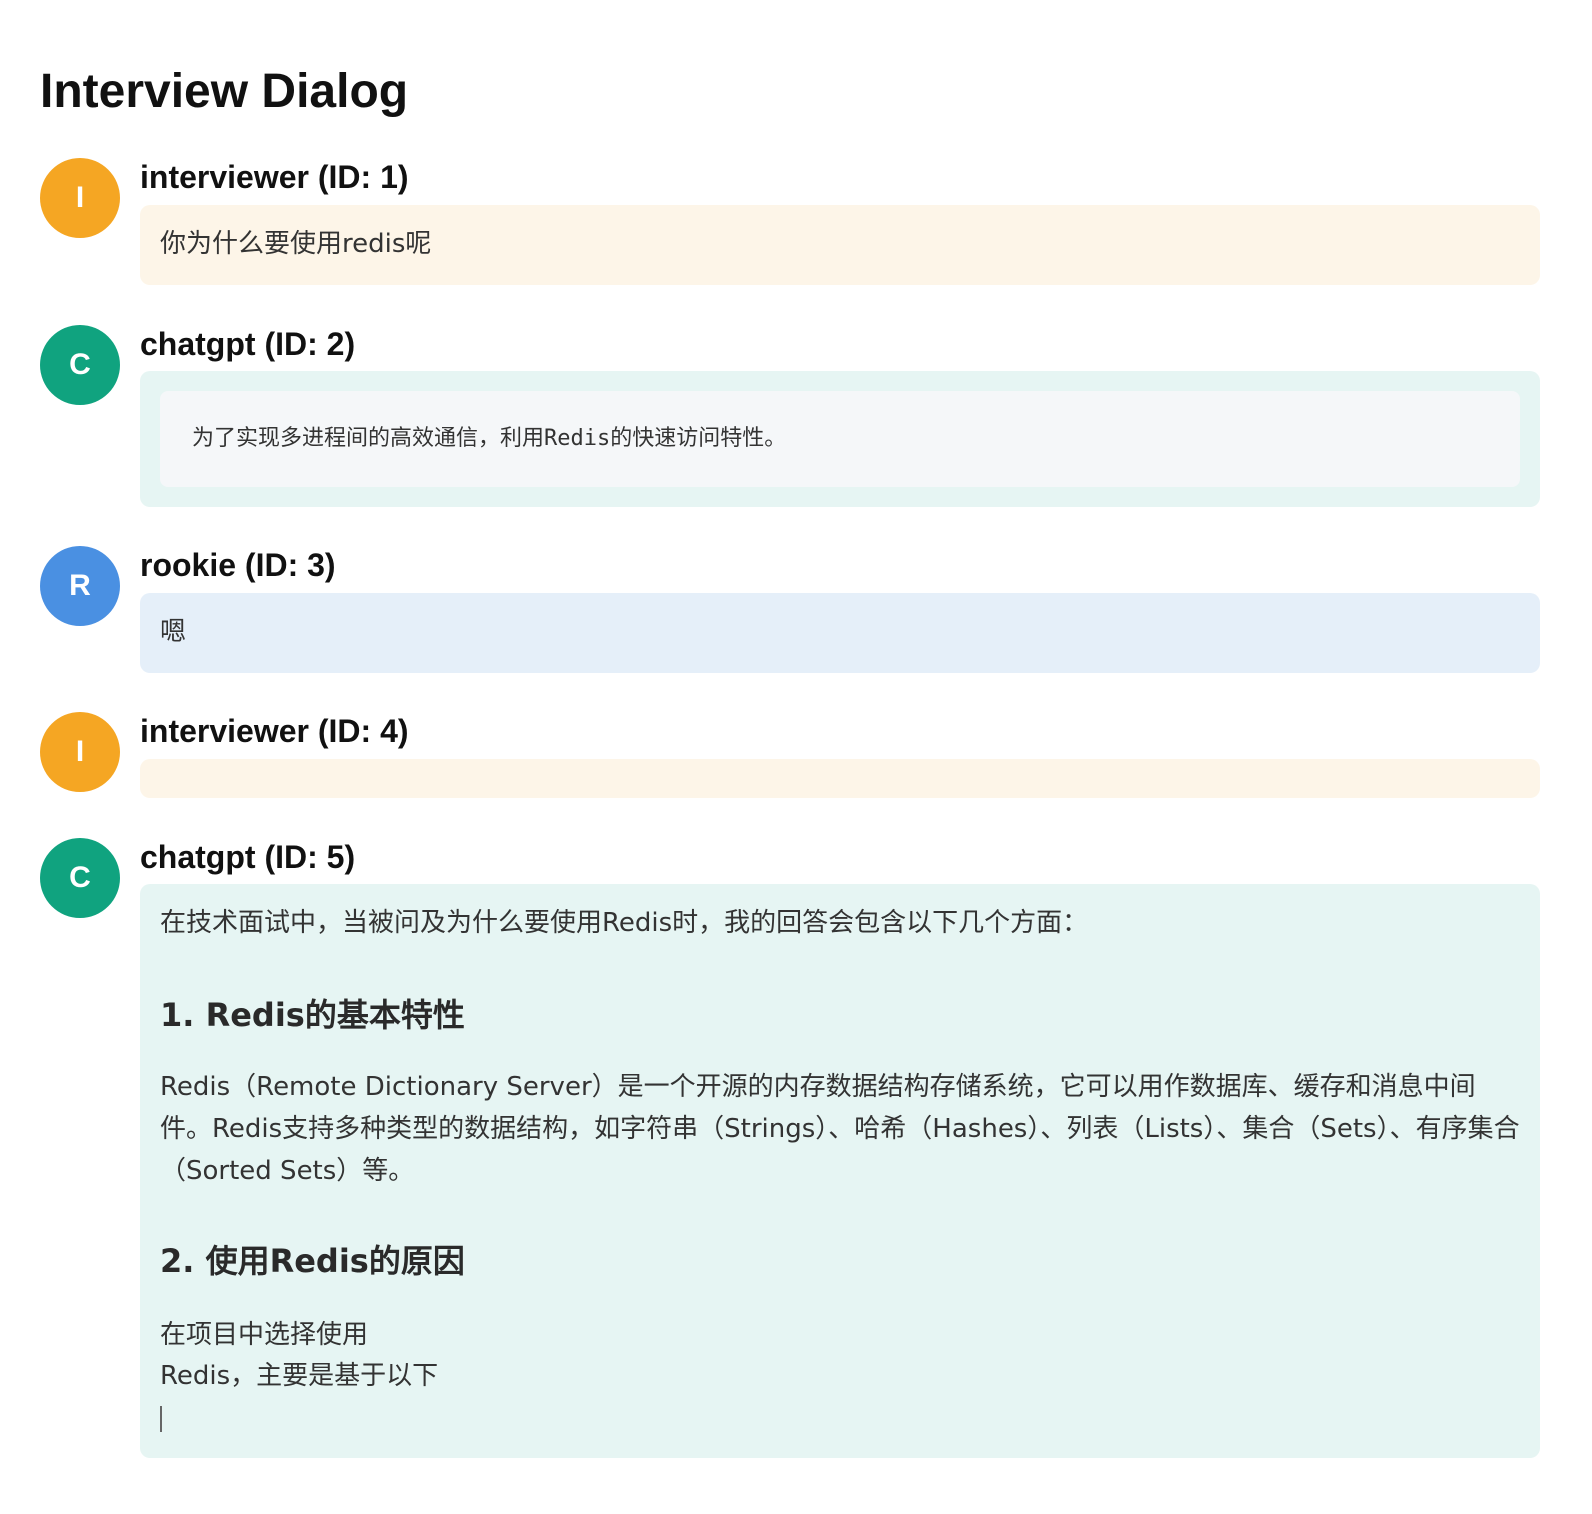  I want to click on message-item: I interviewer (ID: 4), so click(790, 757).